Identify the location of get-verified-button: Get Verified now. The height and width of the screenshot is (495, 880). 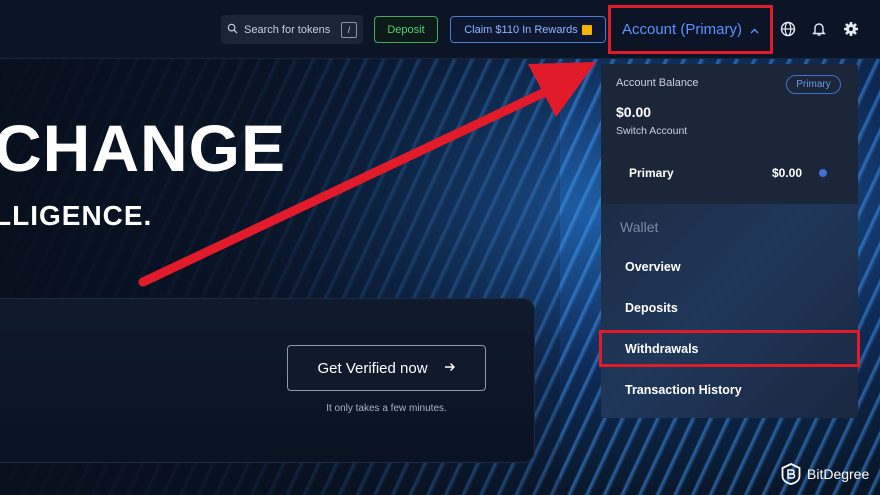
(386, 368).